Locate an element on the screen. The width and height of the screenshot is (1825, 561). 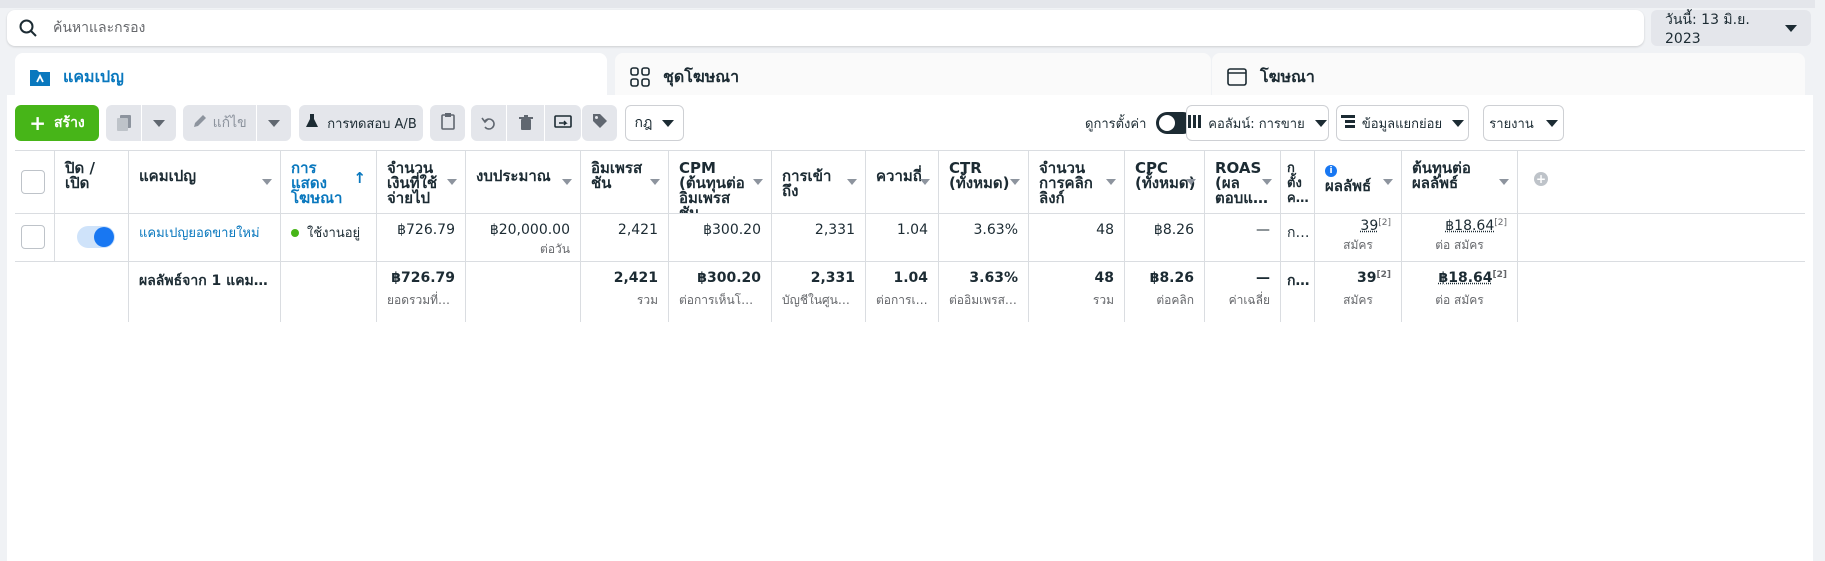
summary-roas-cell: — ค่าเฉลี่ย is located at coordinates (1243, 292).